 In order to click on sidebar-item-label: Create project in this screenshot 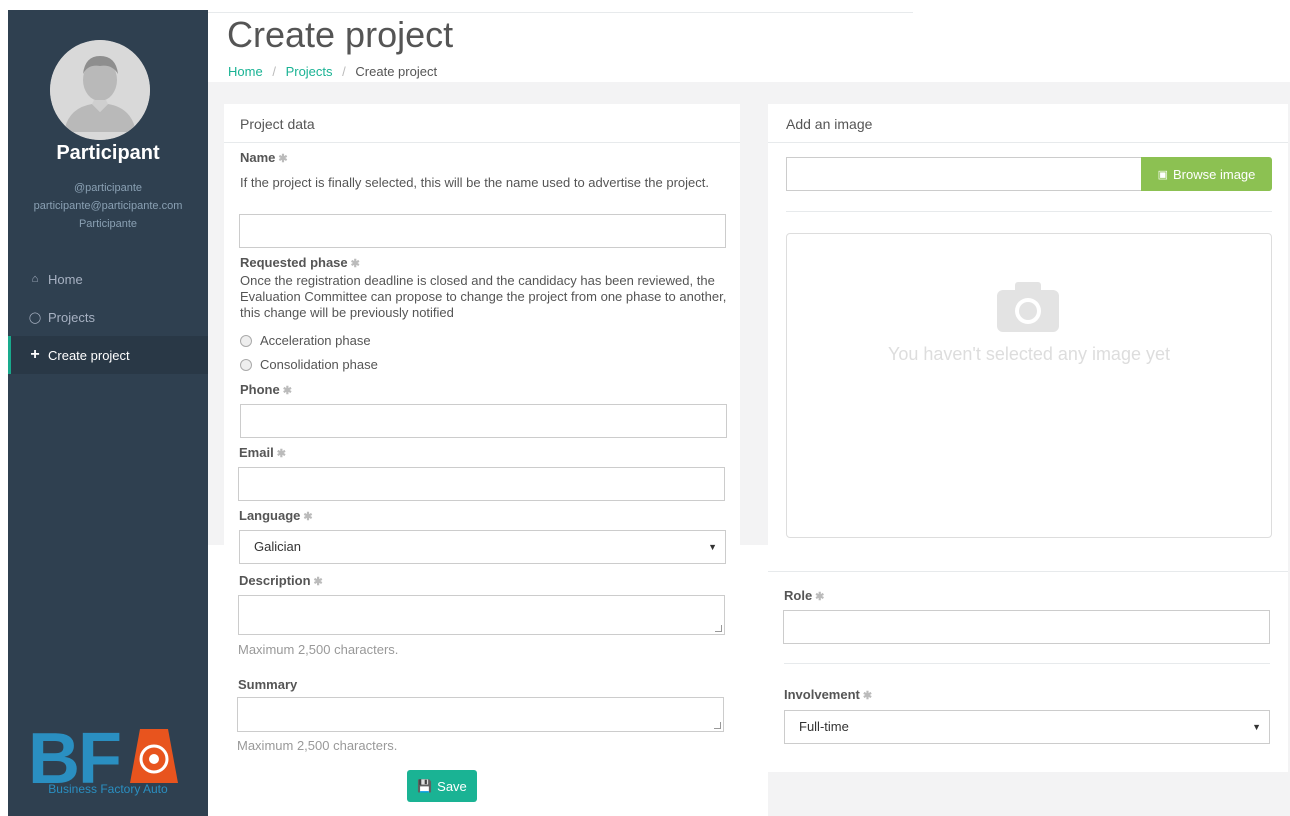, I will do `click(89, 355)`.